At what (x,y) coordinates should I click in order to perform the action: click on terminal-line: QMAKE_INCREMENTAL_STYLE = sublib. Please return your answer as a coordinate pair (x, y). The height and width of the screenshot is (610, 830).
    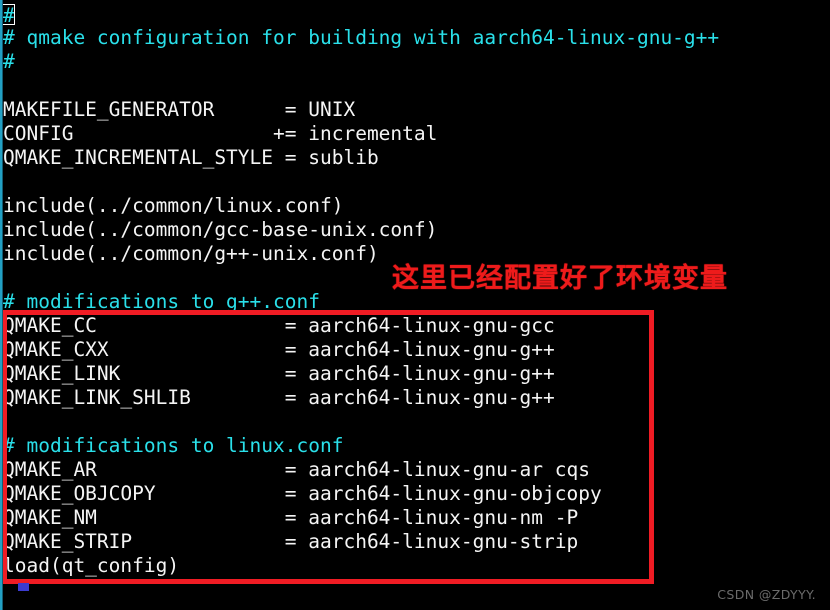
    Looking at the image, I should click on (191, 157).